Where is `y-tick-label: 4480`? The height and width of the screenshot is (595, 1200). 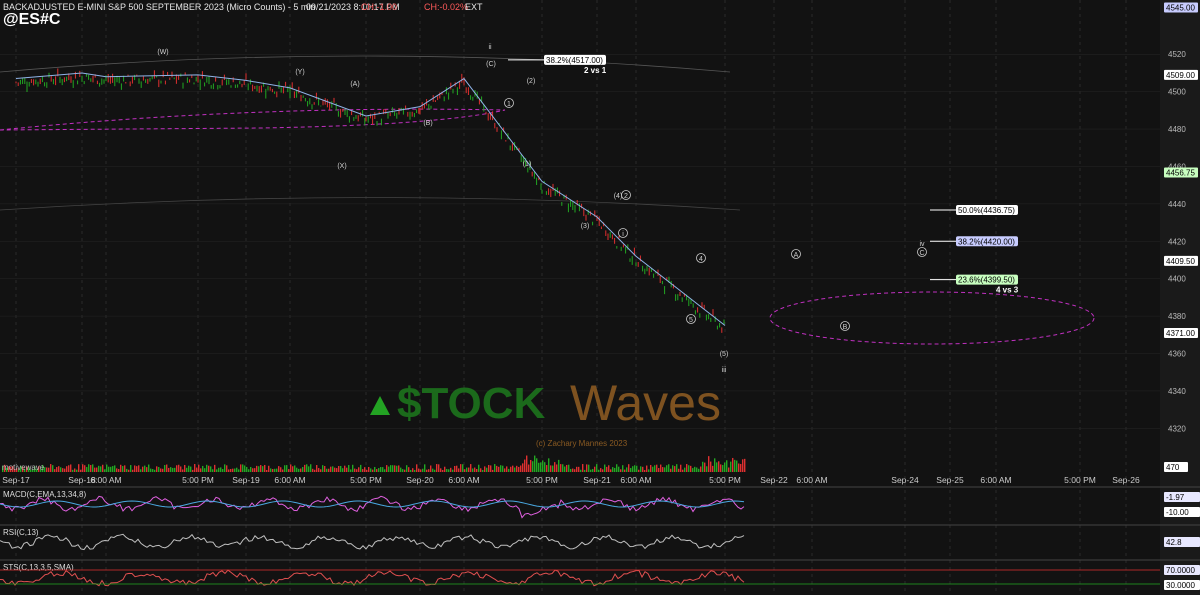
y-tick-label: 4480 is located at coordinates (1177, 129).